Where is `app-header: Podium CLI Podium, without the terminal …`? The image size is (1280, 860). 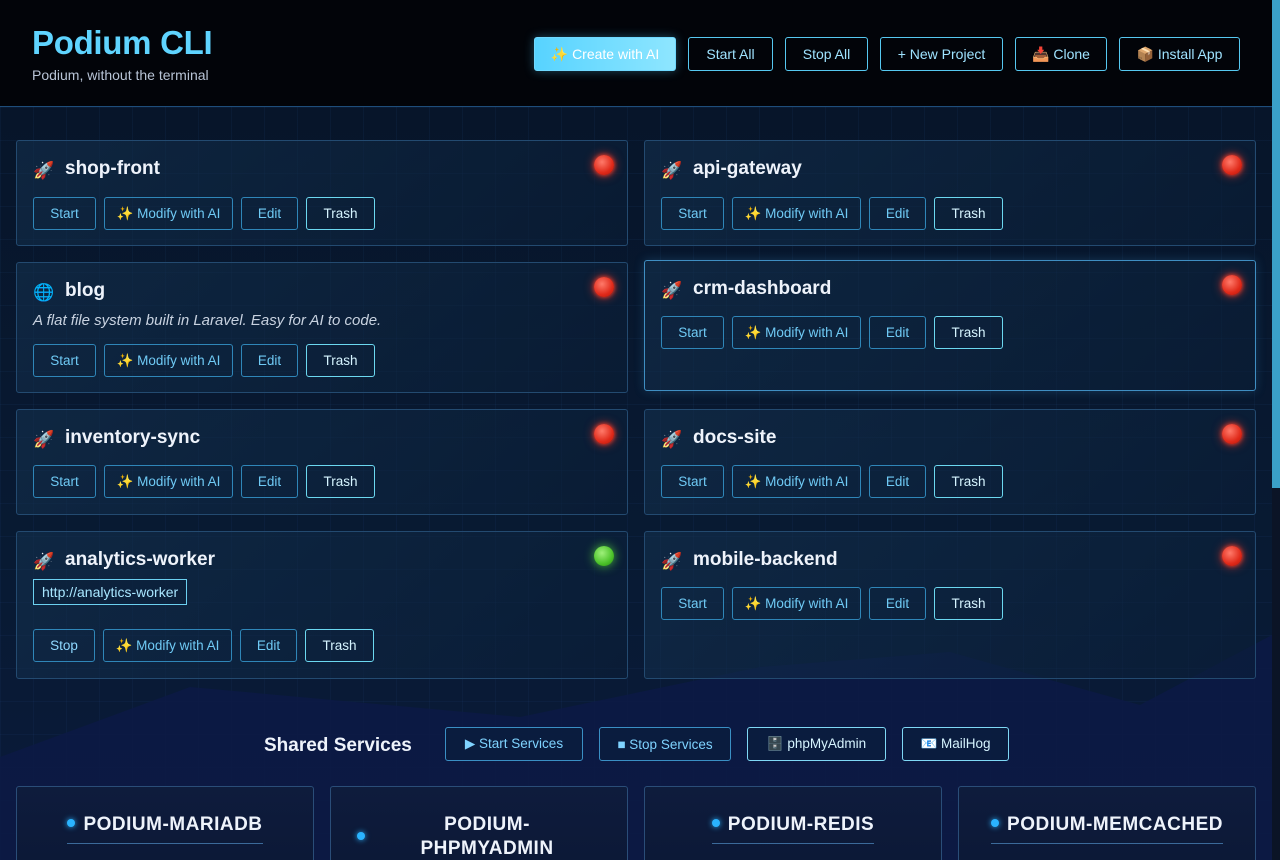
app-header: Podium CLI Podium, without the terminal … is located at coordinates (636, 53).